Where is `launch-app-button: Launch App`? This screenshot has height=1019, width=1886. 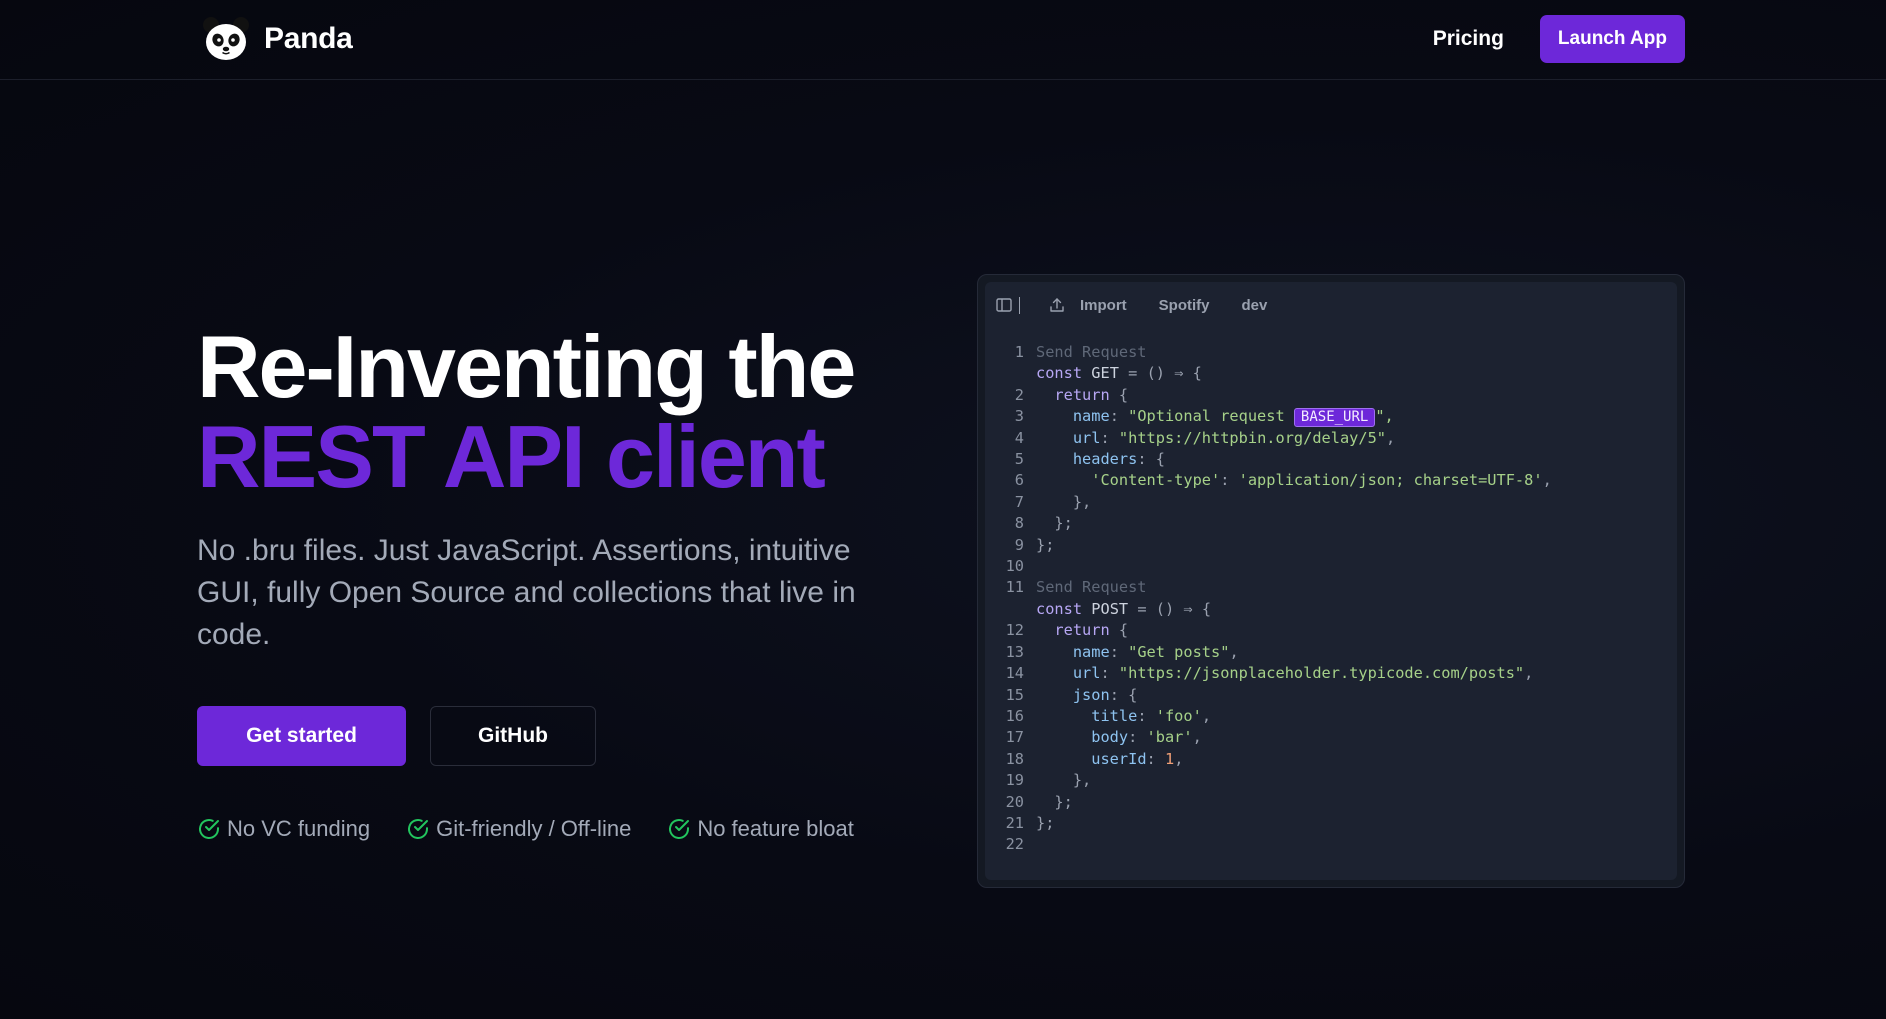 launch-app-button: Launch App is located at coordinates (1612, 39).